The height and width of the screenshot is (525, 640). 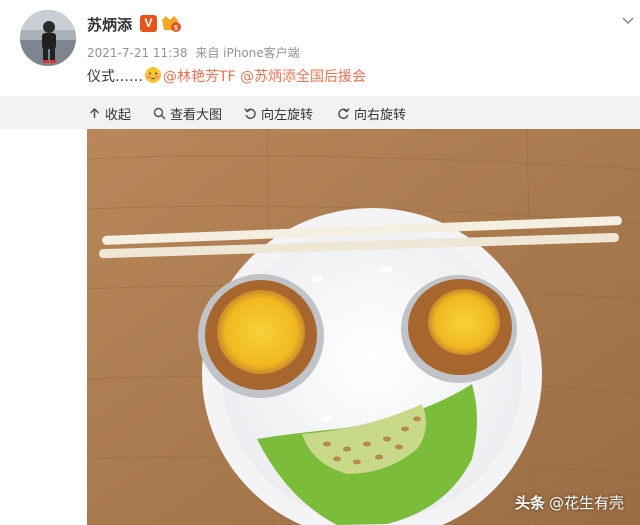 What do you see at coordinates (48, 38) in the screenshot?
I see `avatar` at bounding box center [48, 38].